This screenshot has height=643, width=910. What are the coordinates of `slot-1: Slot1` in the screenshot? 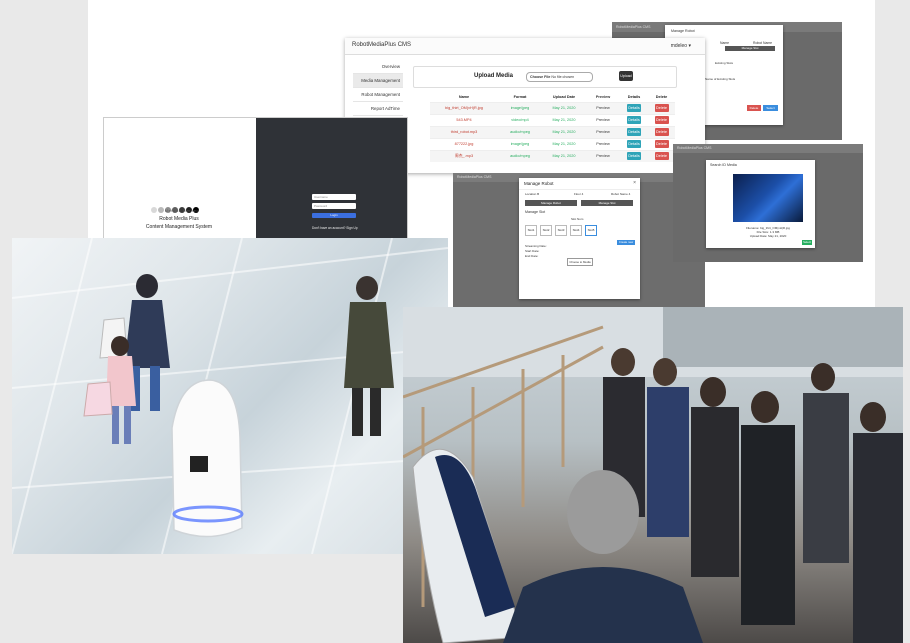 It's located at (531, 230).